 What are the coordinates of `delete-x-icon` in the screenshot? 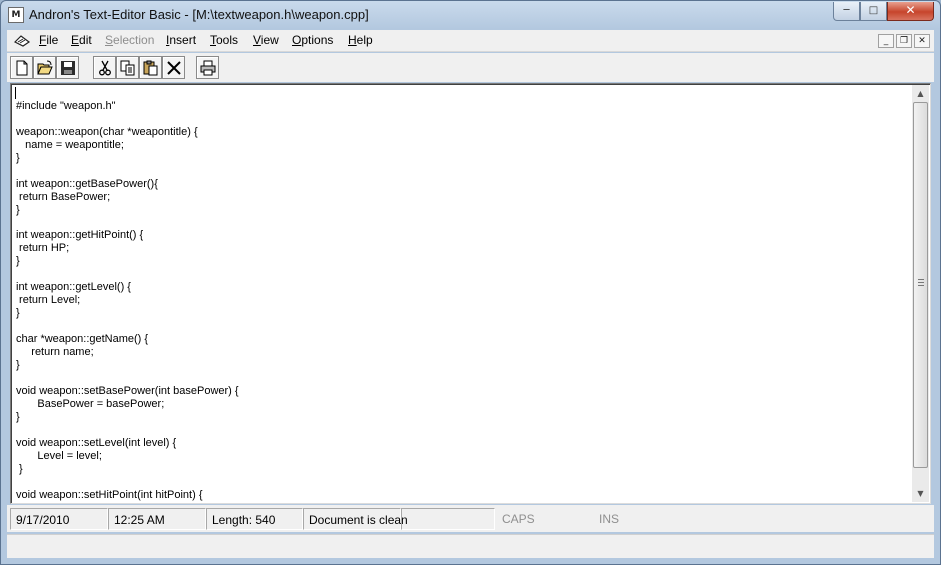 It's located at (174, 68).